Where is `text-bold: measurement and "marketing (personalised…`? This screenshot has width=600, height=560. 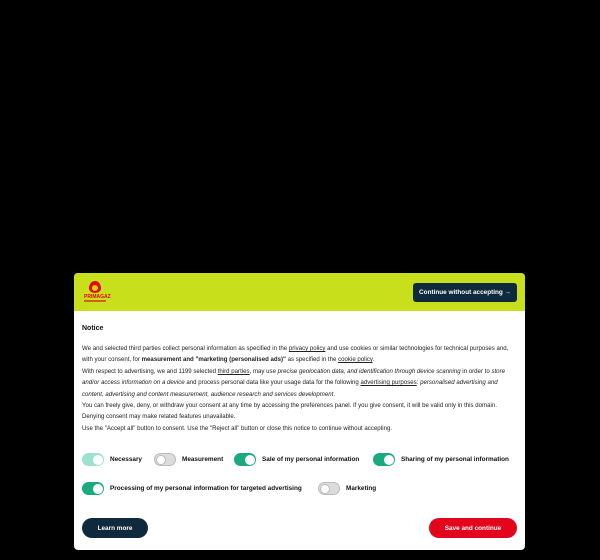 text-bold: measurement and "marketing (personalised… is located at coordinates (213, 360).